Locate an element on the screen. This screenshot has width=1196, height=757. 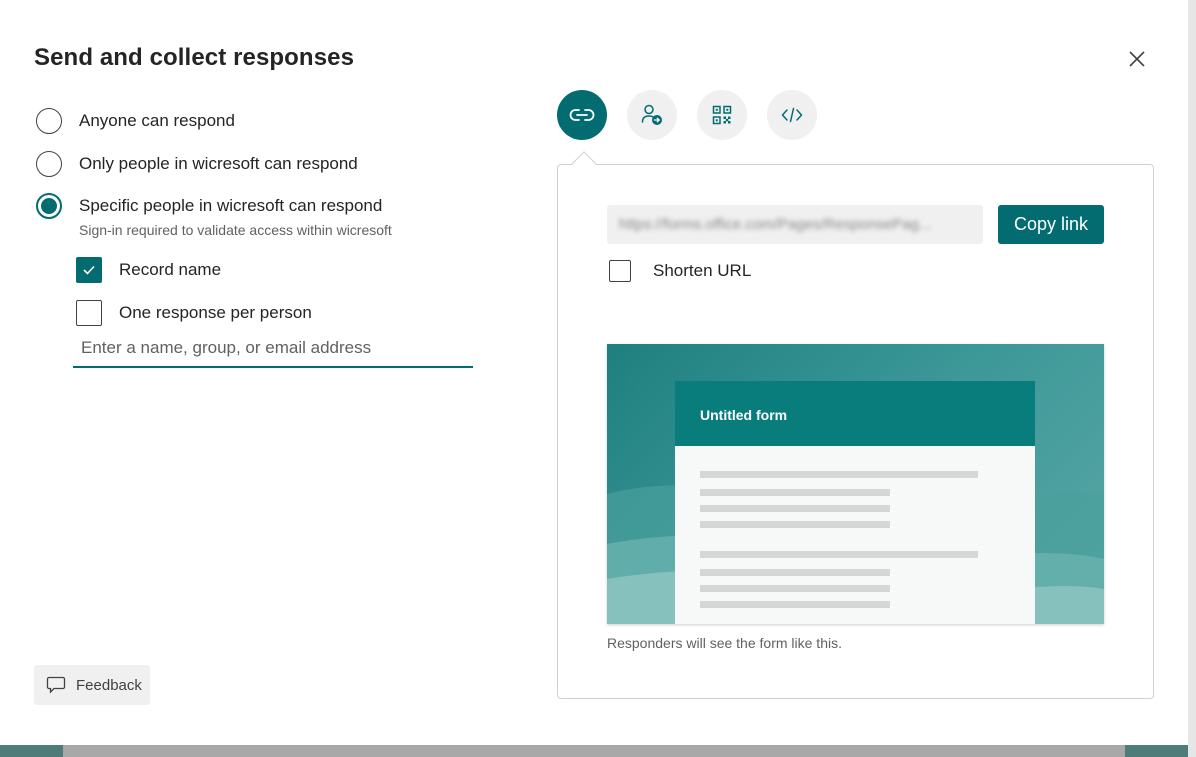
comment-icon is located at coordinates (56, 685).